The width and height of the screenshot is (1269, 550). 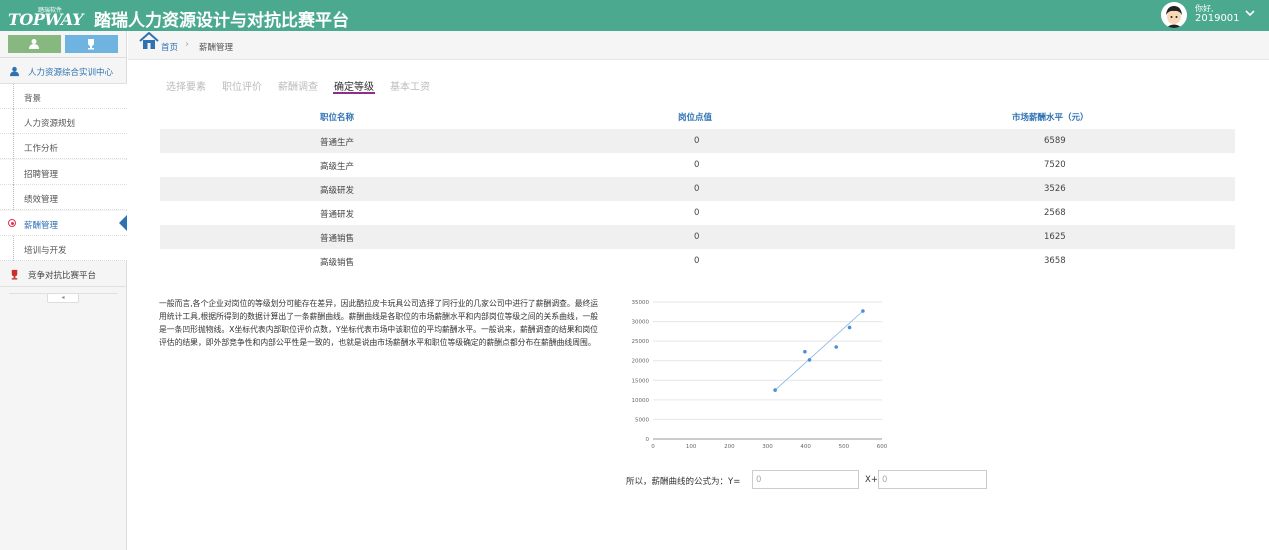 I want to click on breadcrumb: 首页 › 薪酬管理, so click(x=698, y=45).